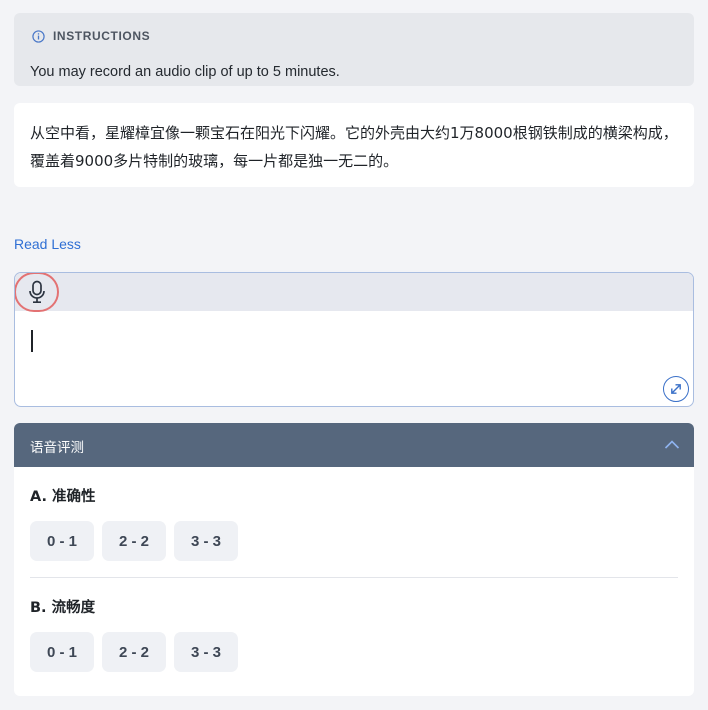 The width and height of the screenshot is (708, 710). I want to click on section-label-accuracy: A. 准确性, so click(63, 497).